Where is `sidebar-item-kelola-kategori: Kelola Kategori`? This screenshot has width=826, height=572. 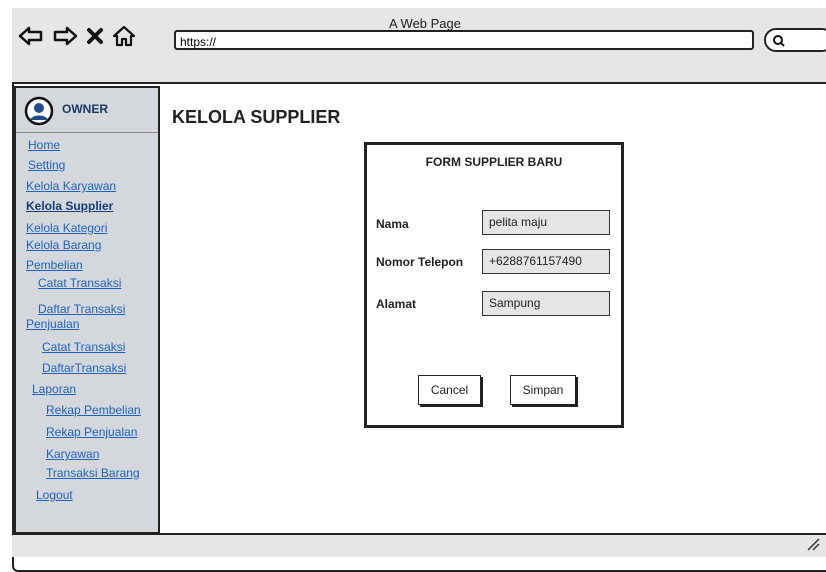
sidebar-item-kelola-kategori: Kelola Kategori is located at coordinates (66, 228).